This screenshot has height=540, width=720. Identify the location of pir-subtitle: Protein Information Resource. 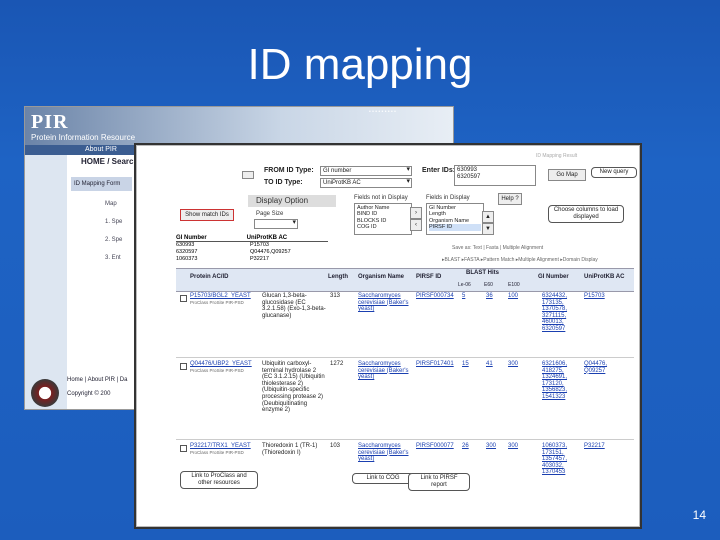
(83, 137).